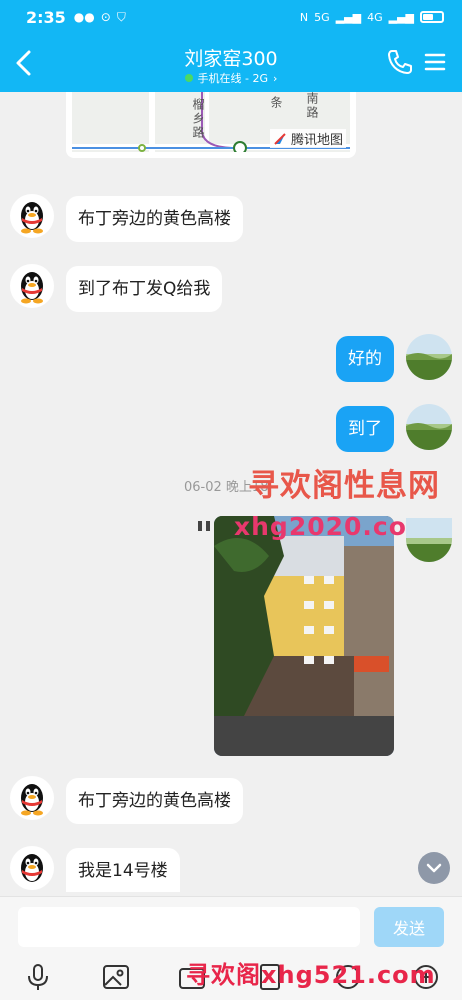 The width and height of the screenshot is (462, 1000). I want to click on tencent-maps-brand: 腾讯地图, so click(307, 138).